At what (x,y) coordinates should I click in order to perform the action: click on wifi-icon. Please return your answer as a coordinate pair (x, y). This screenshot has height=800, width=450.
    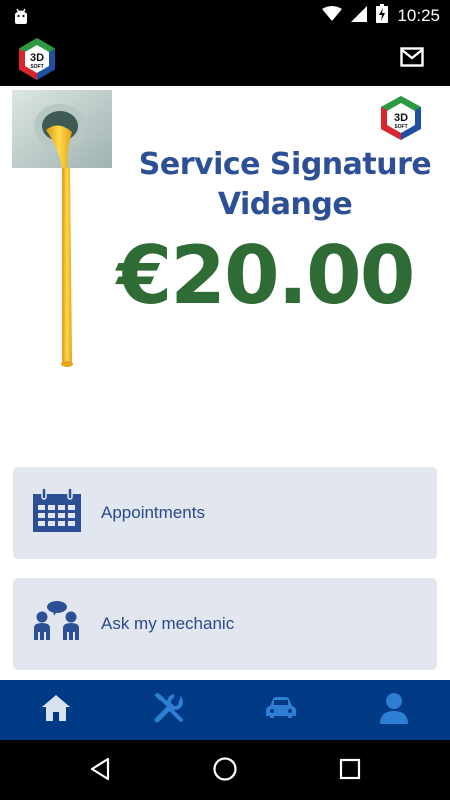
    Looking at the image, I should click on (332, 16).